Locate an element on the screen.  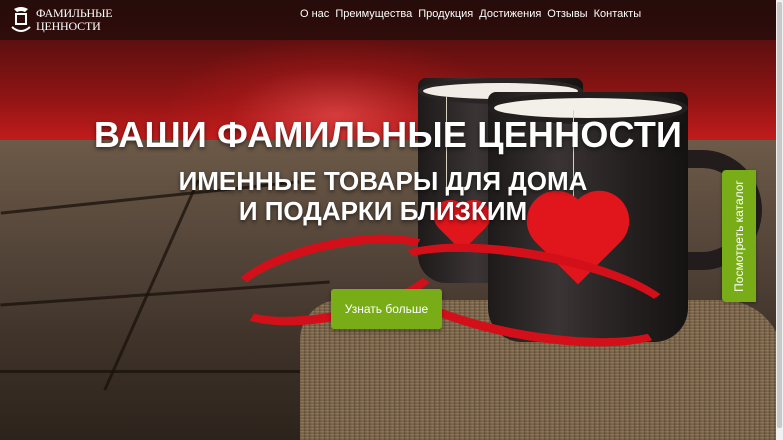
nav-link-advantages: Преимущества is located at coordinates (373, 14).